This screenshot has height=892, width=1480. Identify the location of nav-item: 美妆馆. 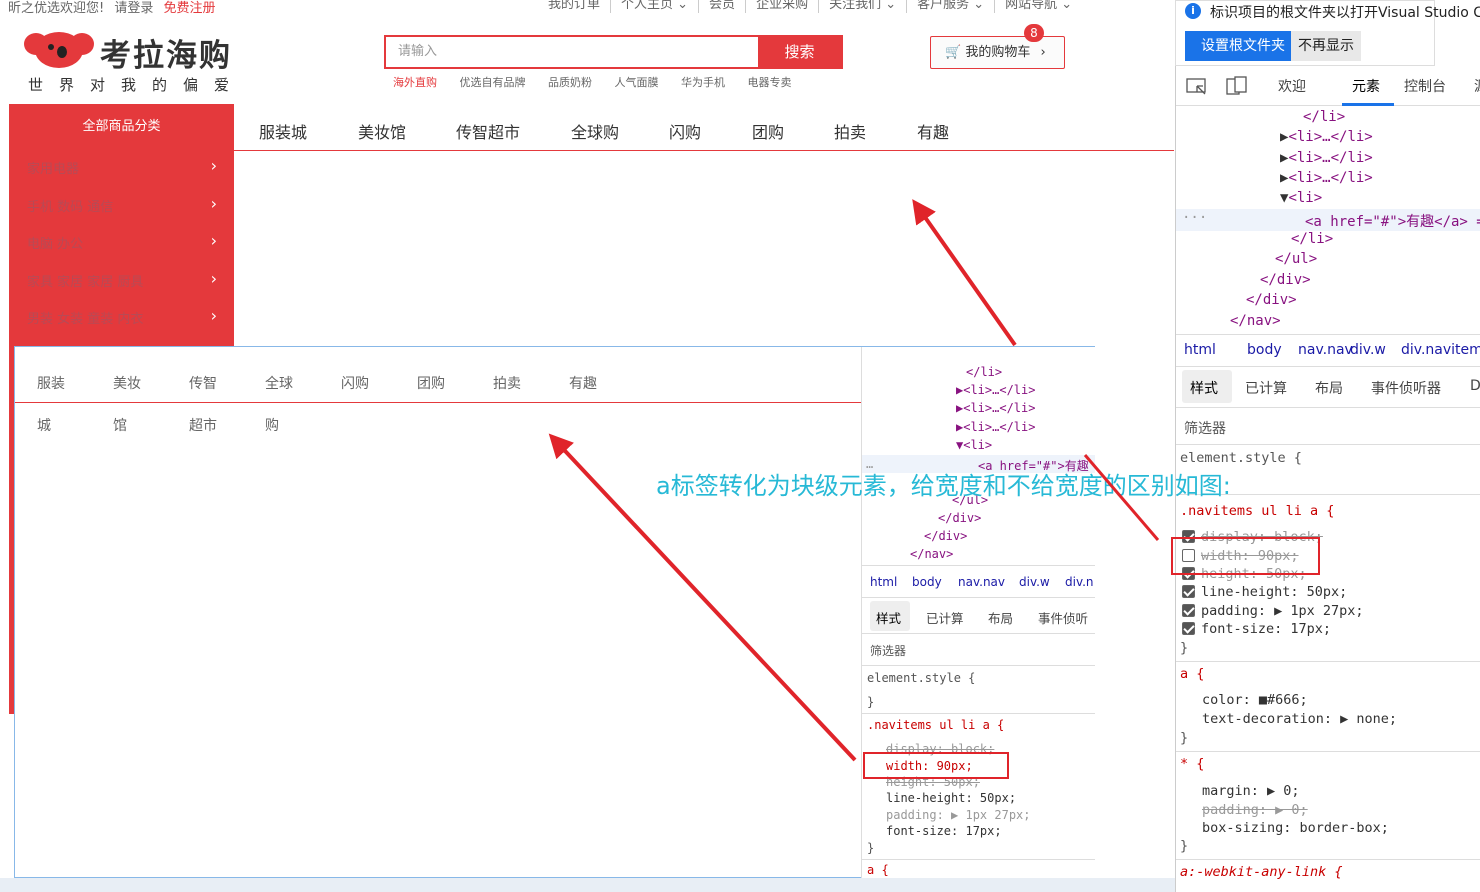
(382, 131).